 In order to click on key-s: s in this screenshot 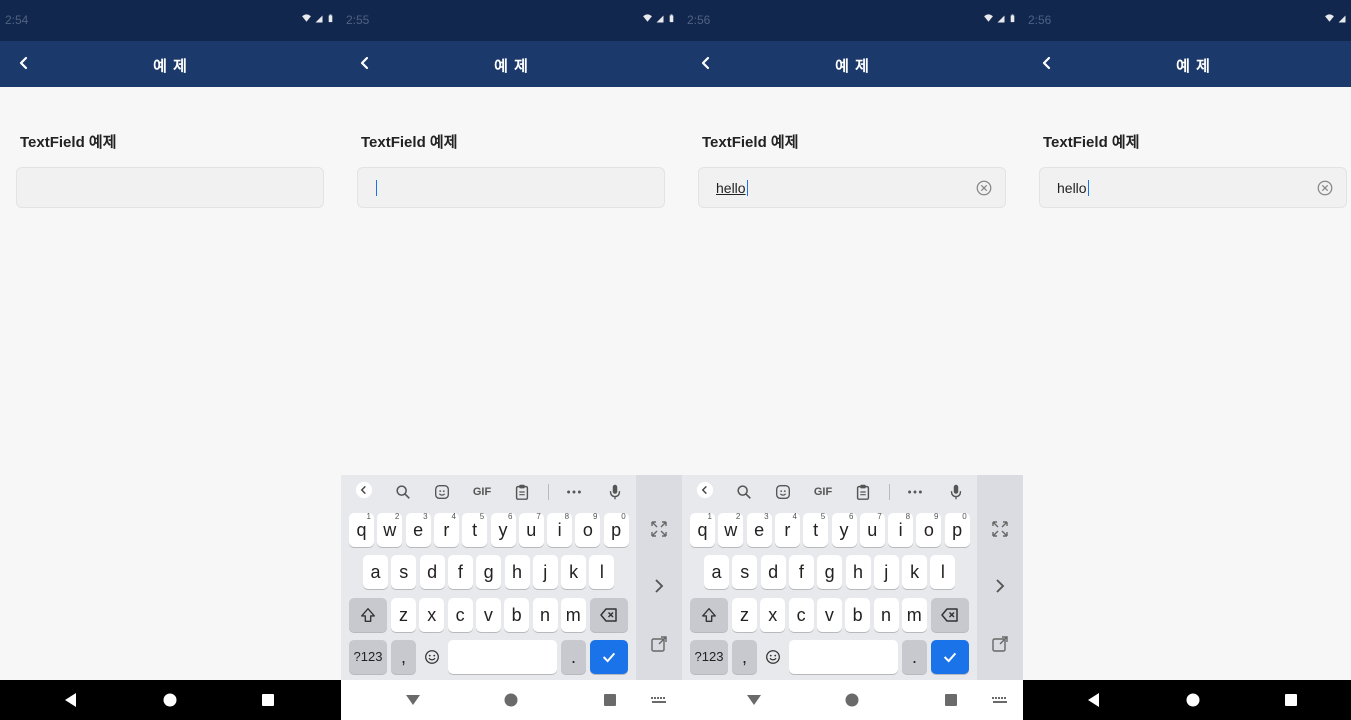, I will do `click(404, 572)`.